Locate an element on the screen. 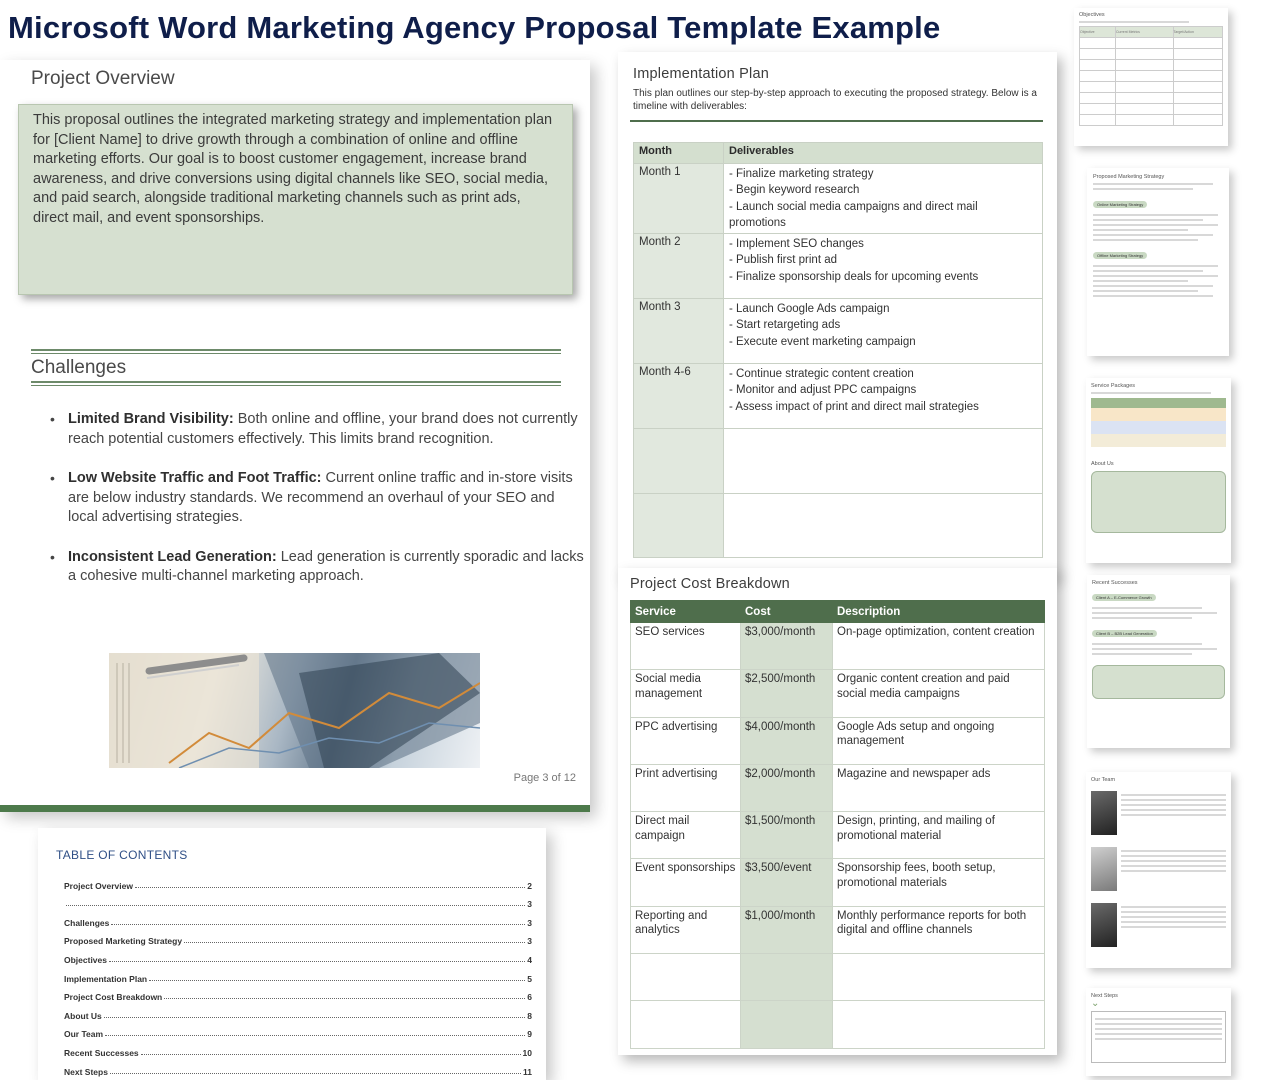 The width and height of the screenshot is (1266, 1080). table-header-row: Service Cost Description is located at coordinates (837, 611).